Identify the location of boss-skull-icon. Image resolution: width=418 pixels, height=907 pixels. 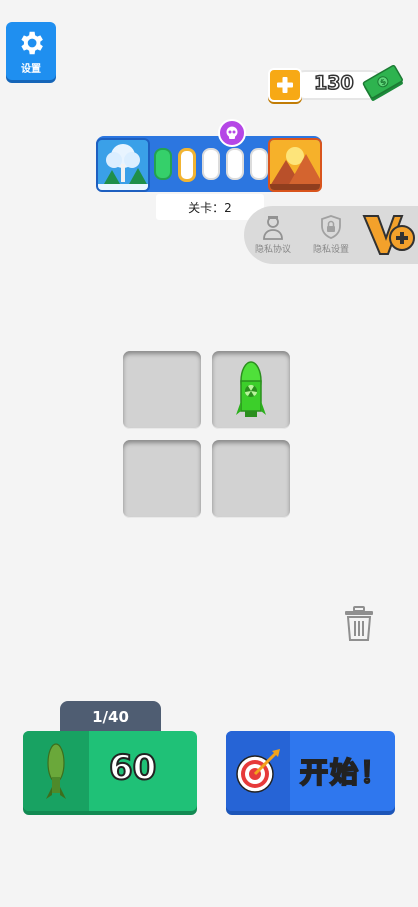
(232, 133).